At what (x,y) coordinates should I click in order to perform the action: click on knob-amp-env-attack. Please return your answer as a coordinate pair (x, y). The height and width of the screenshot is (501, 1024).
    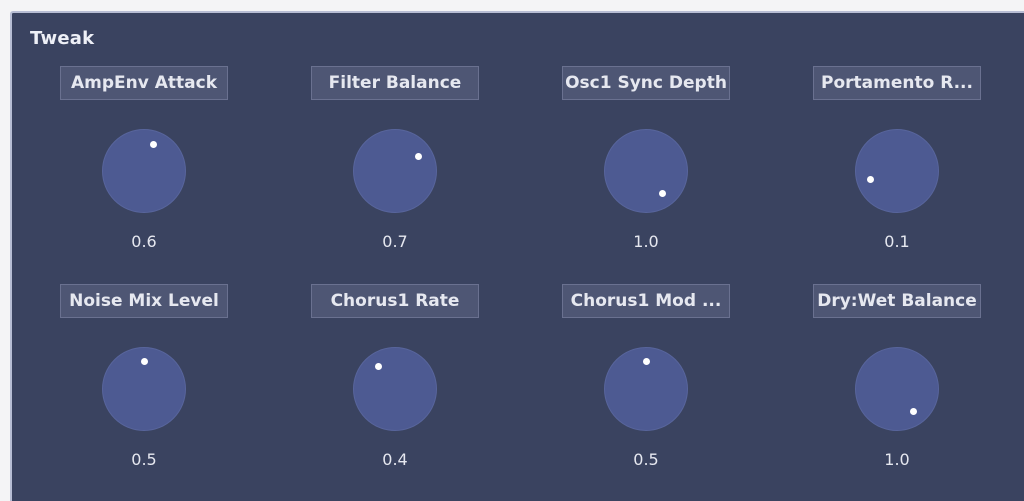
    Looking at the image, I should click on (144, 171).